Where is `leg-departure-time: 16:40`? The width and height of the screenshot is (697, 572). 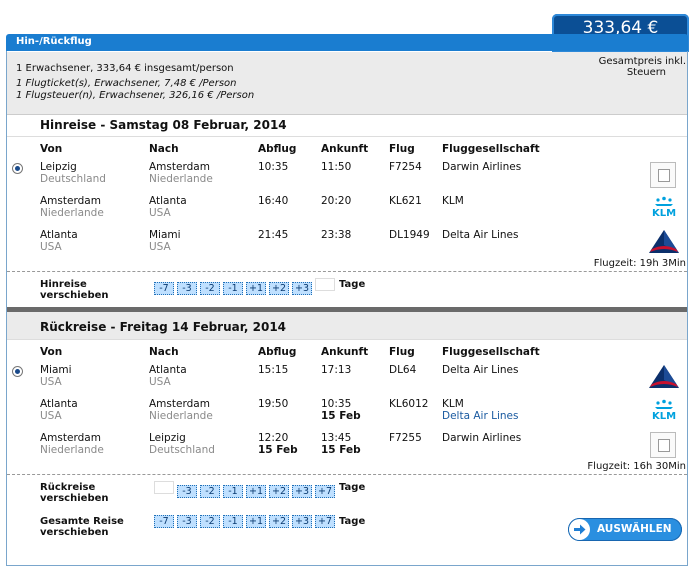 leg-departure-time: 16:40 is located at coordinates (273, 201).